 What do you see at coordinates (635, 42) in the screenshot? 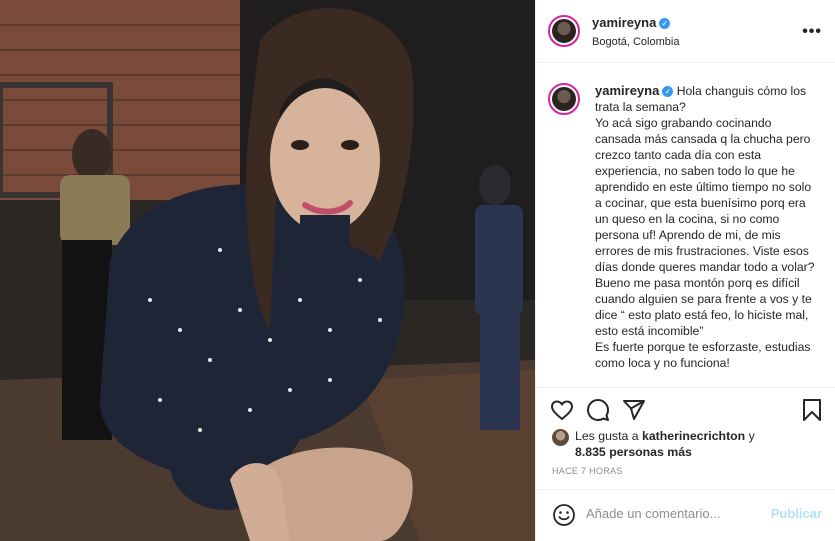
I see `post-location: Bogotá, Colombia` at bounding box center [635, 42].